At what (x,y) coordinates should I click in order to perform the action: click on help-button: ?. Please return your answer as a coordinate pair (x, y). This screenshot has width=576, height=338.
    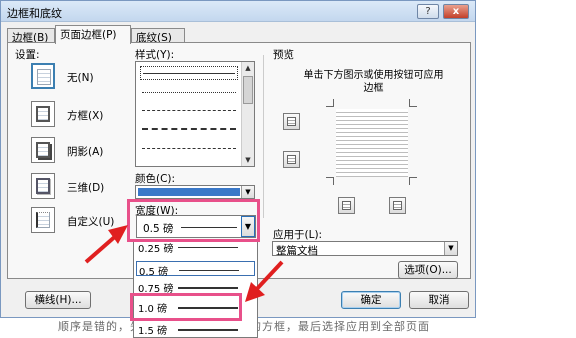
    Looking at the image, I should click on (428, 11).